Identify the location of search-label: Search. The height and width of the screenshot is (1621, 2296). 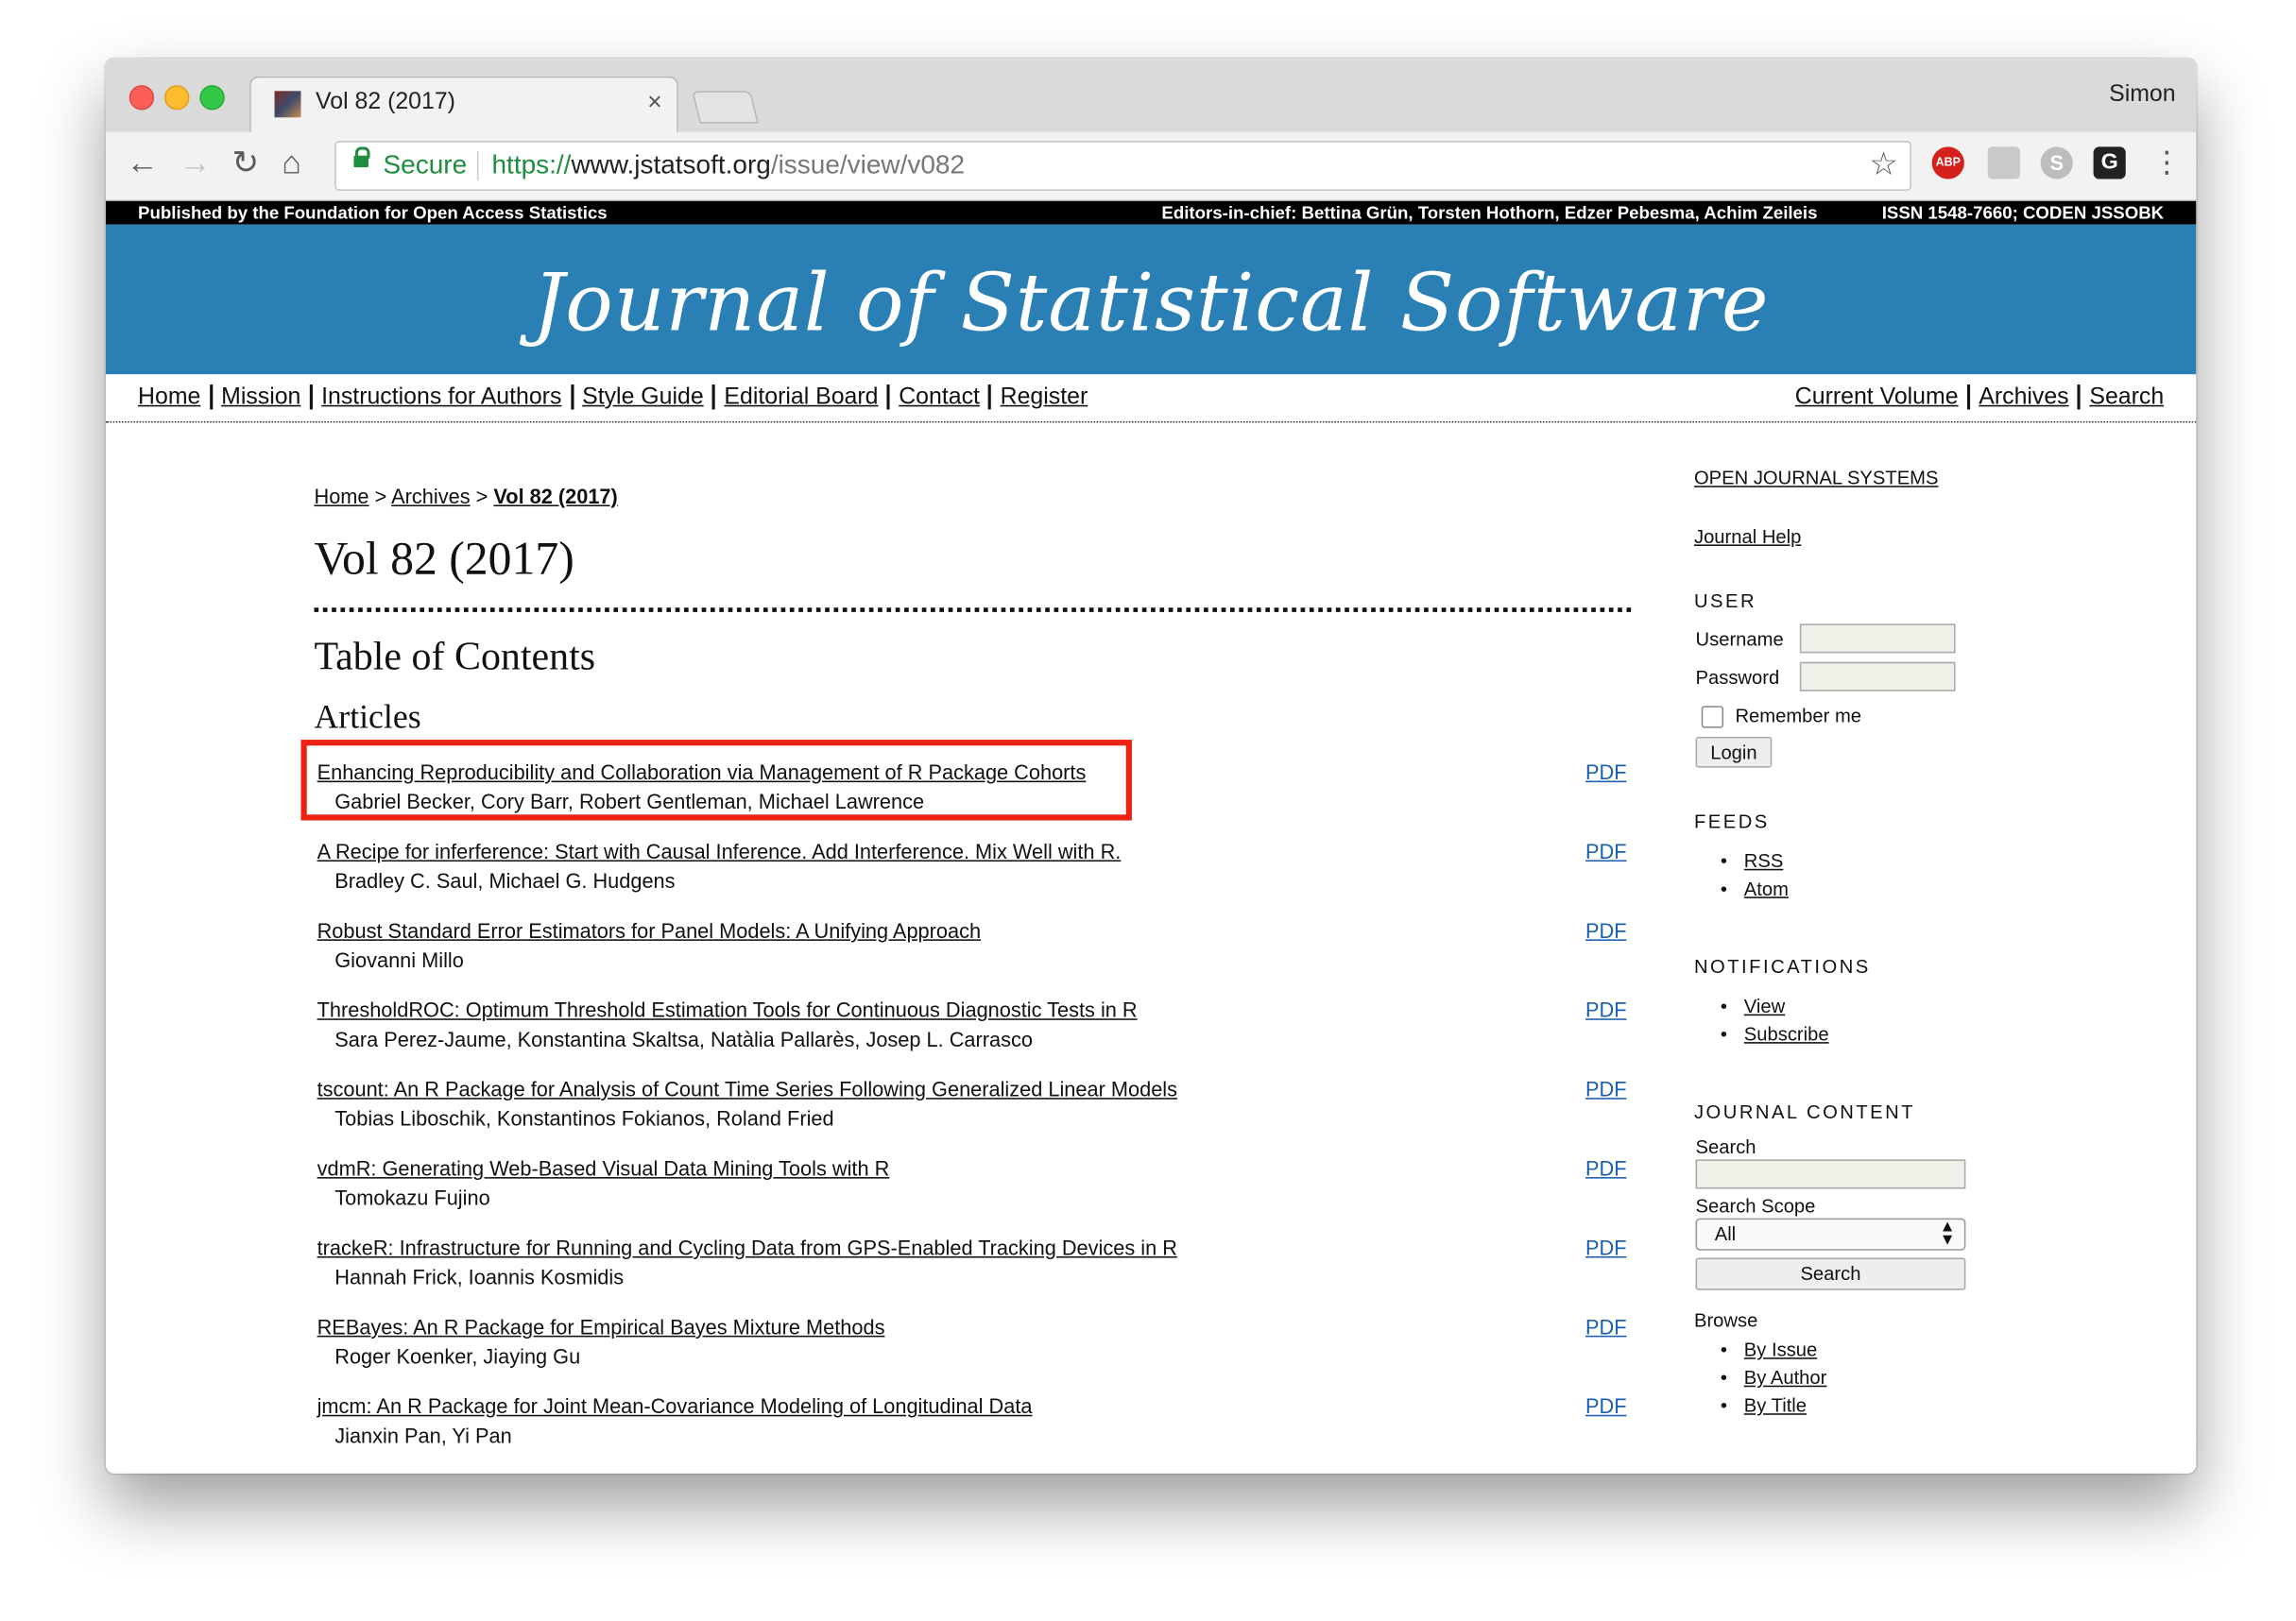
(1725, 1146).